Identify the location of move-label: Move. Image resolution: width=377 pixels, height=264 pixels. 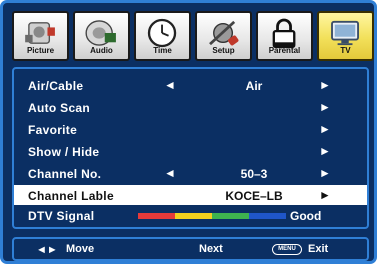
(80, 249).